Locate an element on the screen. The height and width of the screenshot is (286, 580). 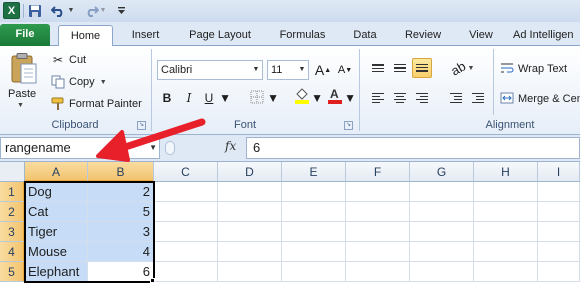
column-header-b: B is located at coordinates (121, 172).